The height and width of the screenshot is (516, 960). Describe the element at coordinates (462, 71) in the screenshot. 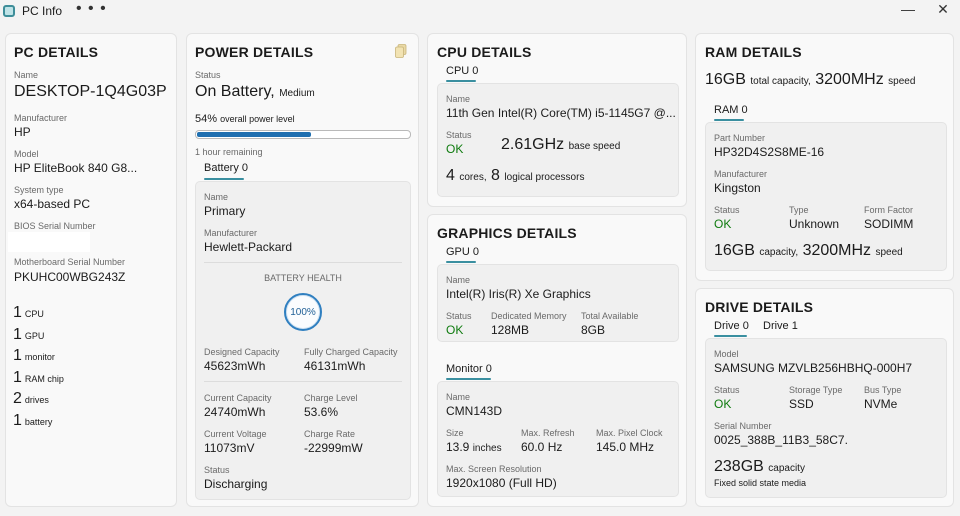

I see `tab-cpu-0: CPU 0` at that location.